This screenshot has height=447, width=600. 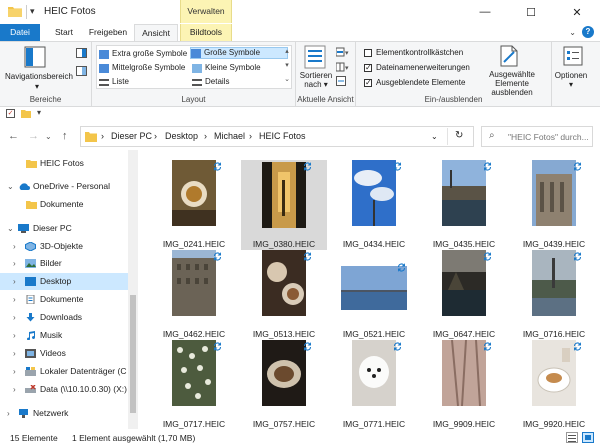 I want to click on navigation-pane-button: Navigationsbereich, so click(x=39, y=76).